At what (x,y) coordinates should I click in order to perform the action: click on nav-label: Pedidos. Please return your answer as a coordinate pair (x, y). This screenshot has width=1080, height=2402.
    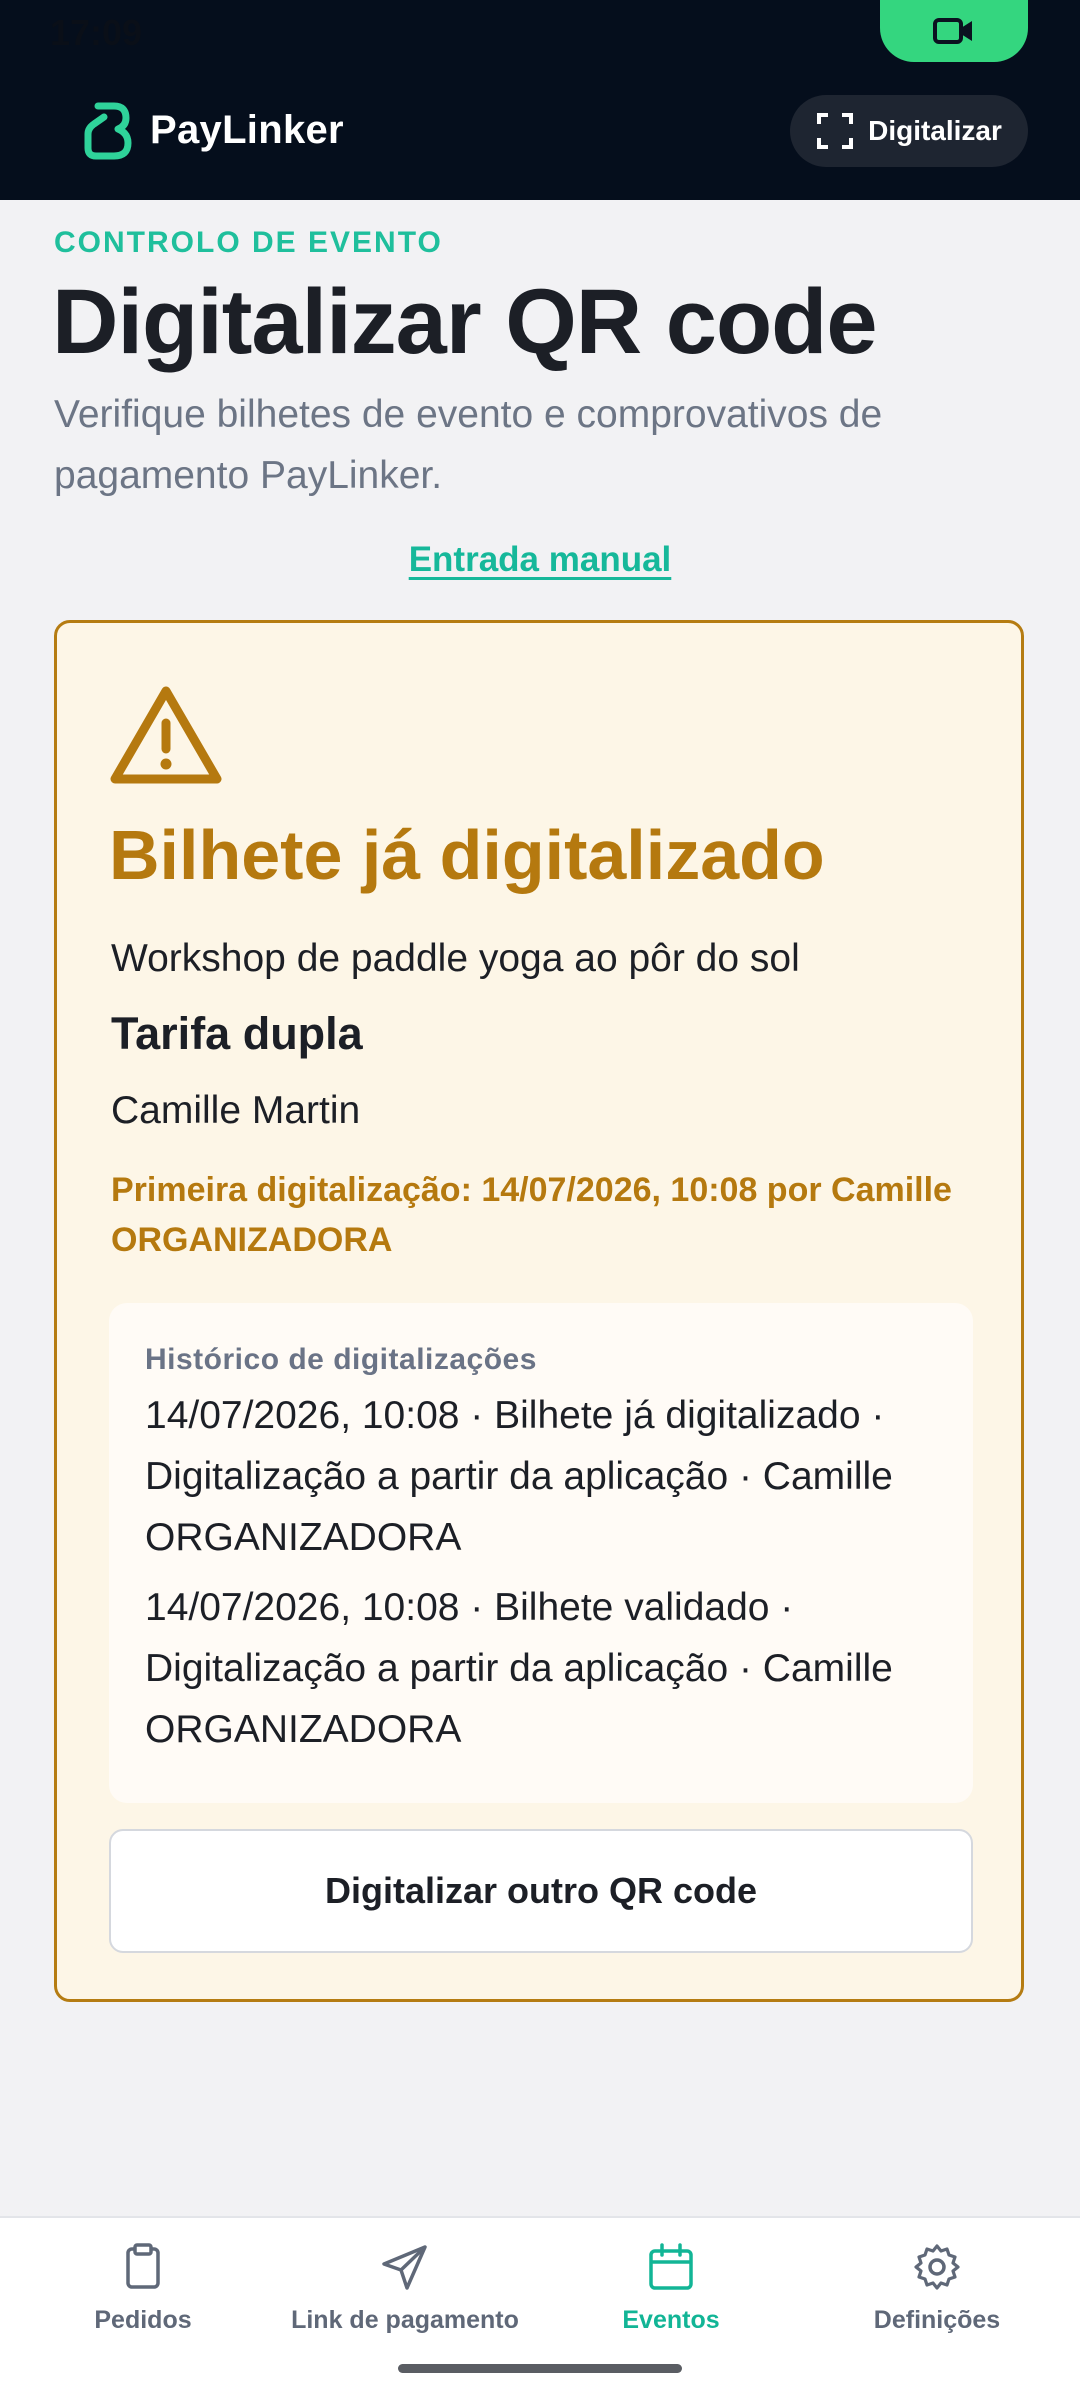
    Looking at the image, I should click on (143, 2320).